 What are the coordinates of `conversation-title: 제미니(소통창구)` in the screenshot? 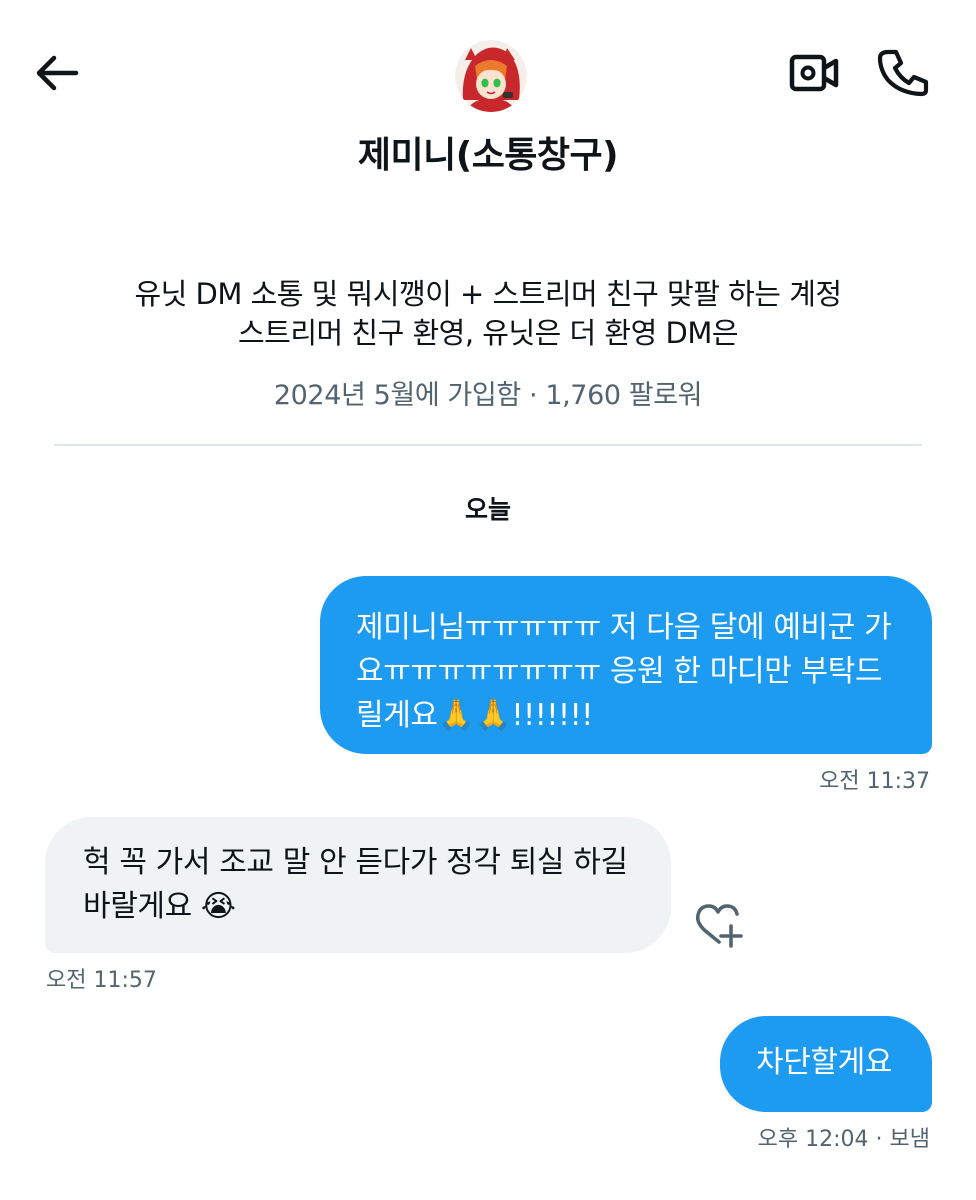 It's located at (488, 152).